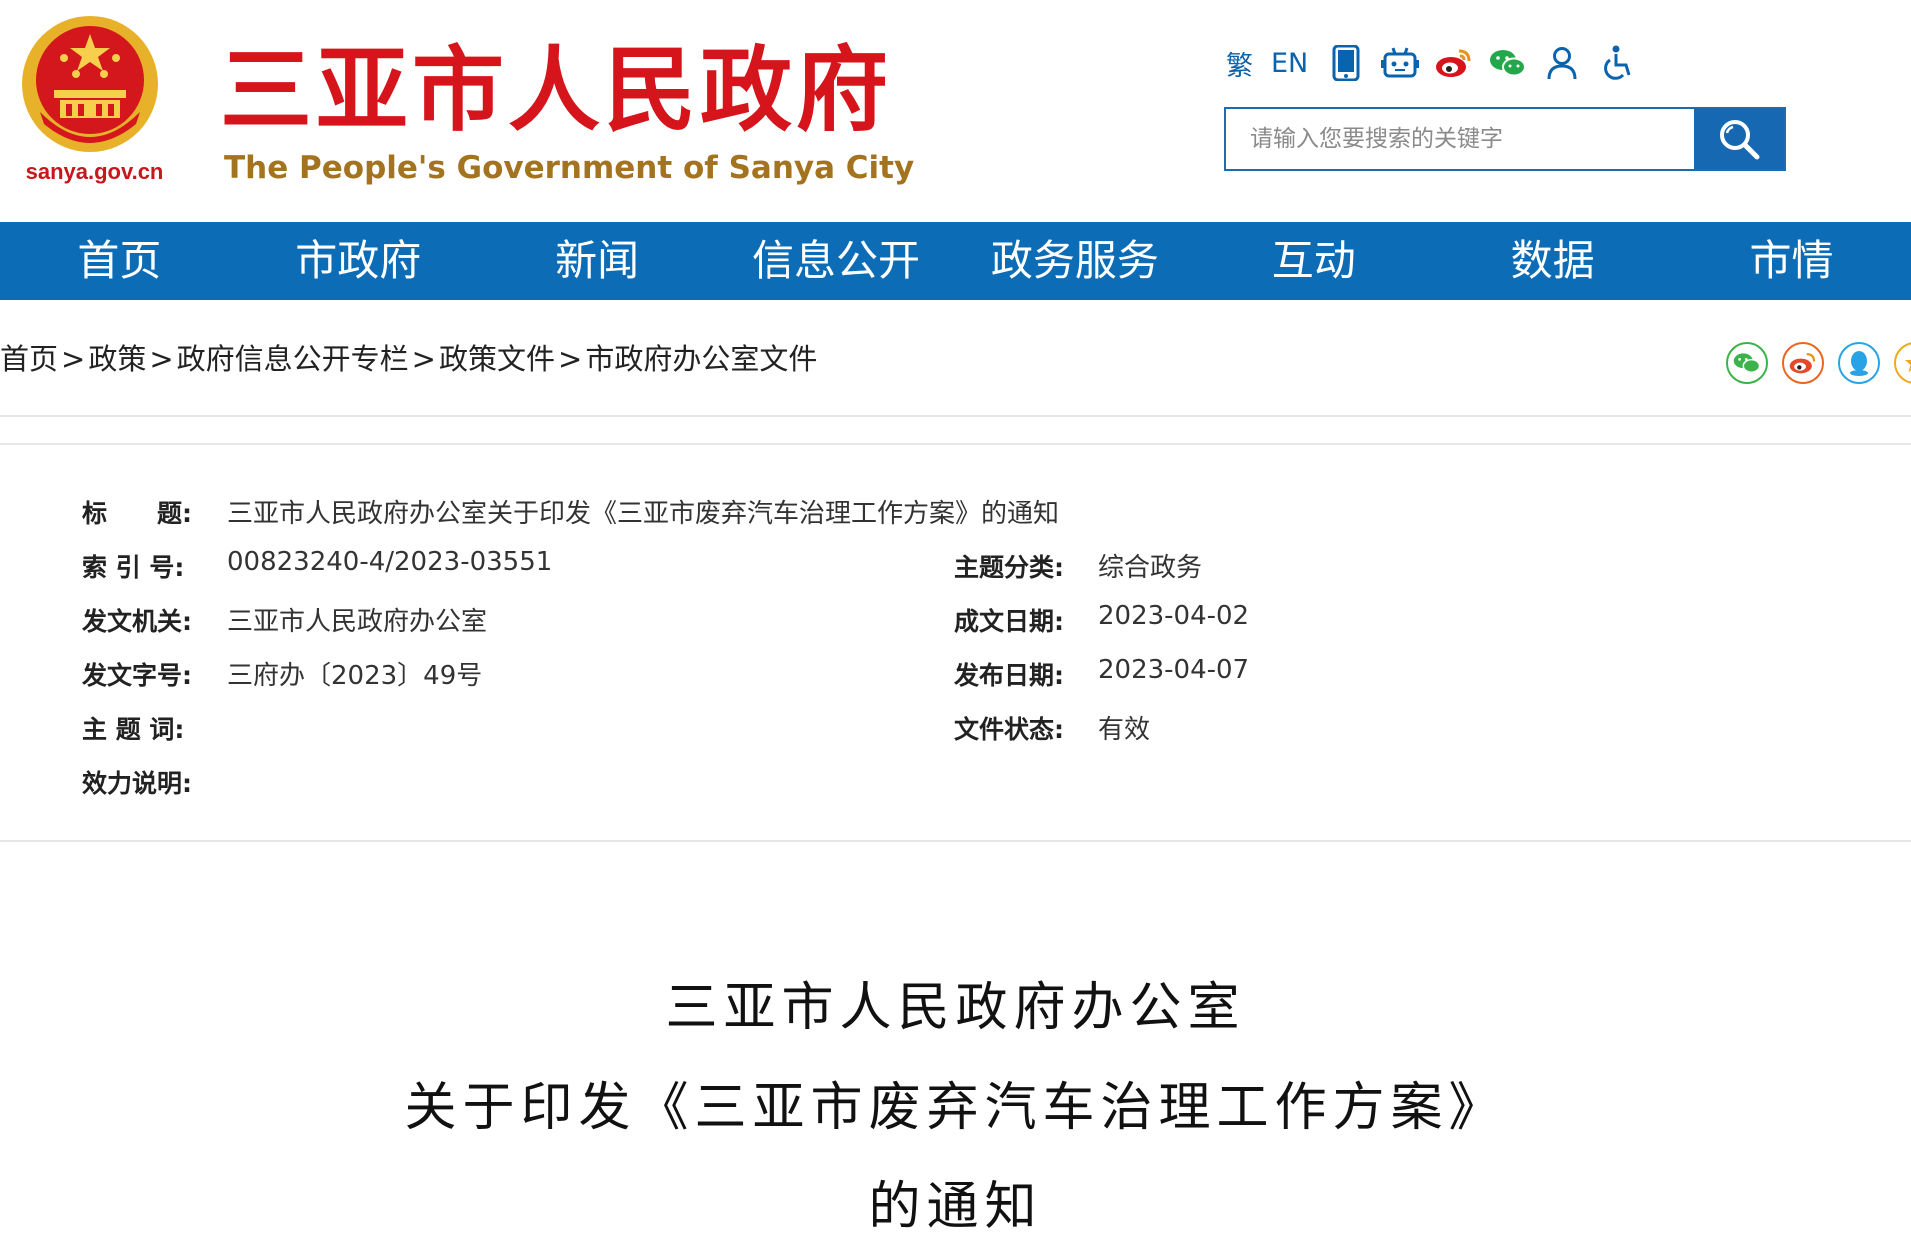 The height and width of the screenshot is (1243, 1911). I want to click on user-icon, so click(1562, 63).